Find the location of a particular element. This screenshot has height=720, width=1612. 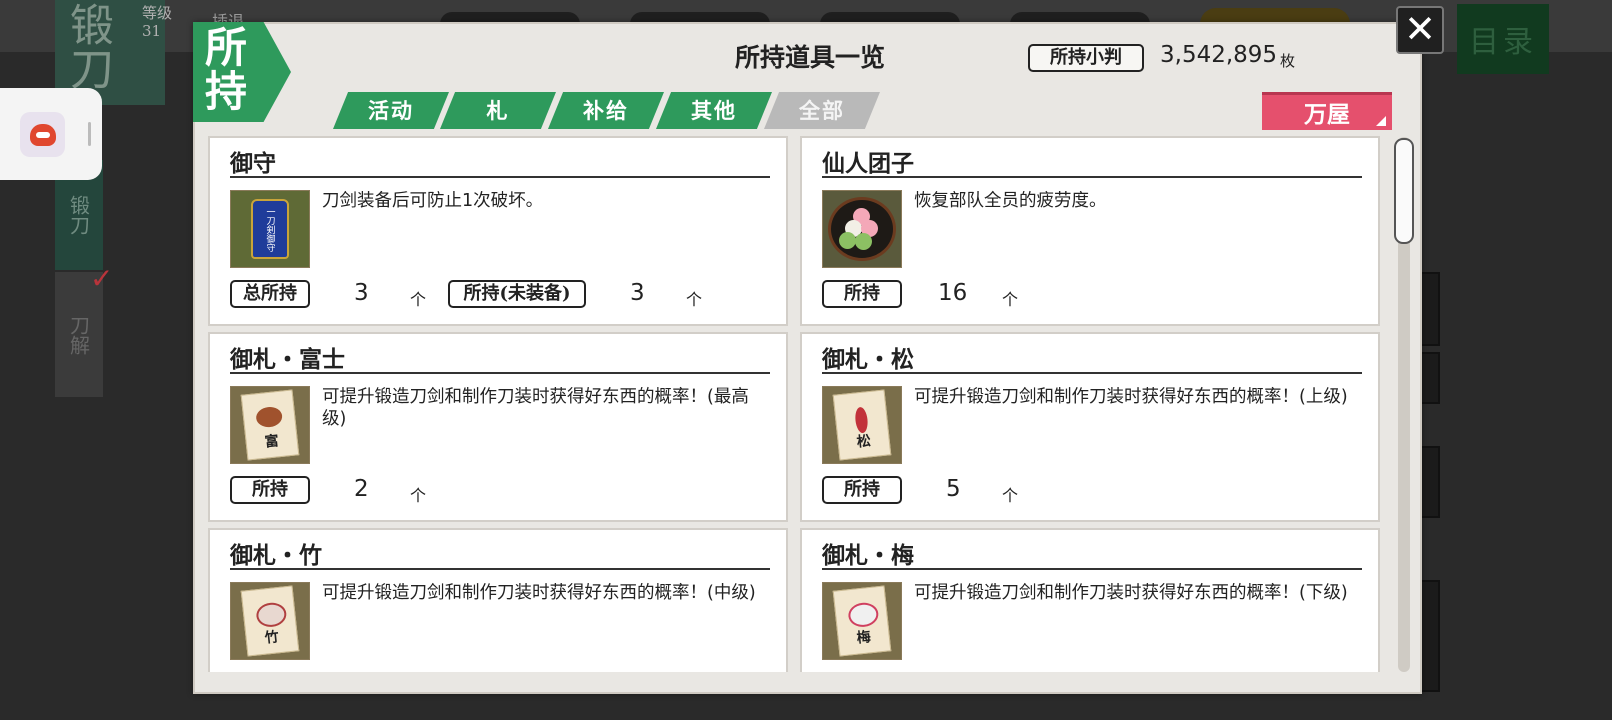

fuda-char: 松 is located at coordinates (863, 442).